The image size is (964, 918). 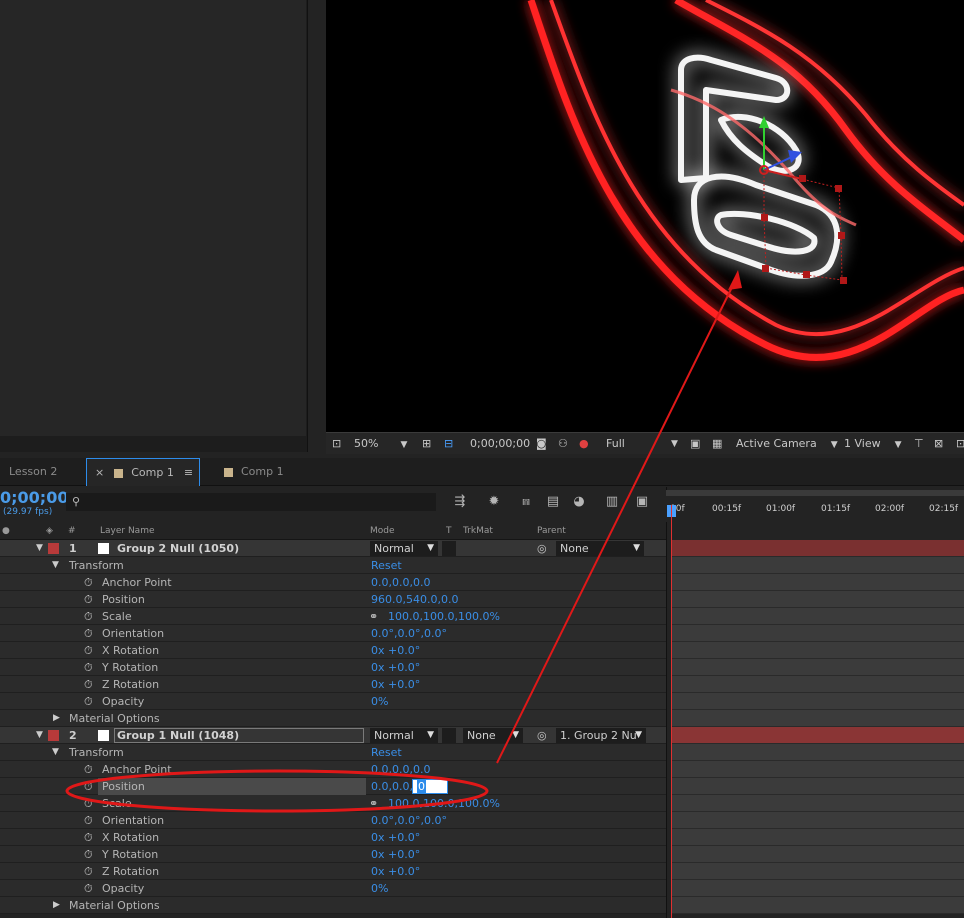 I want to click on color-channels-icon: ●, so click(x=584, y=444).